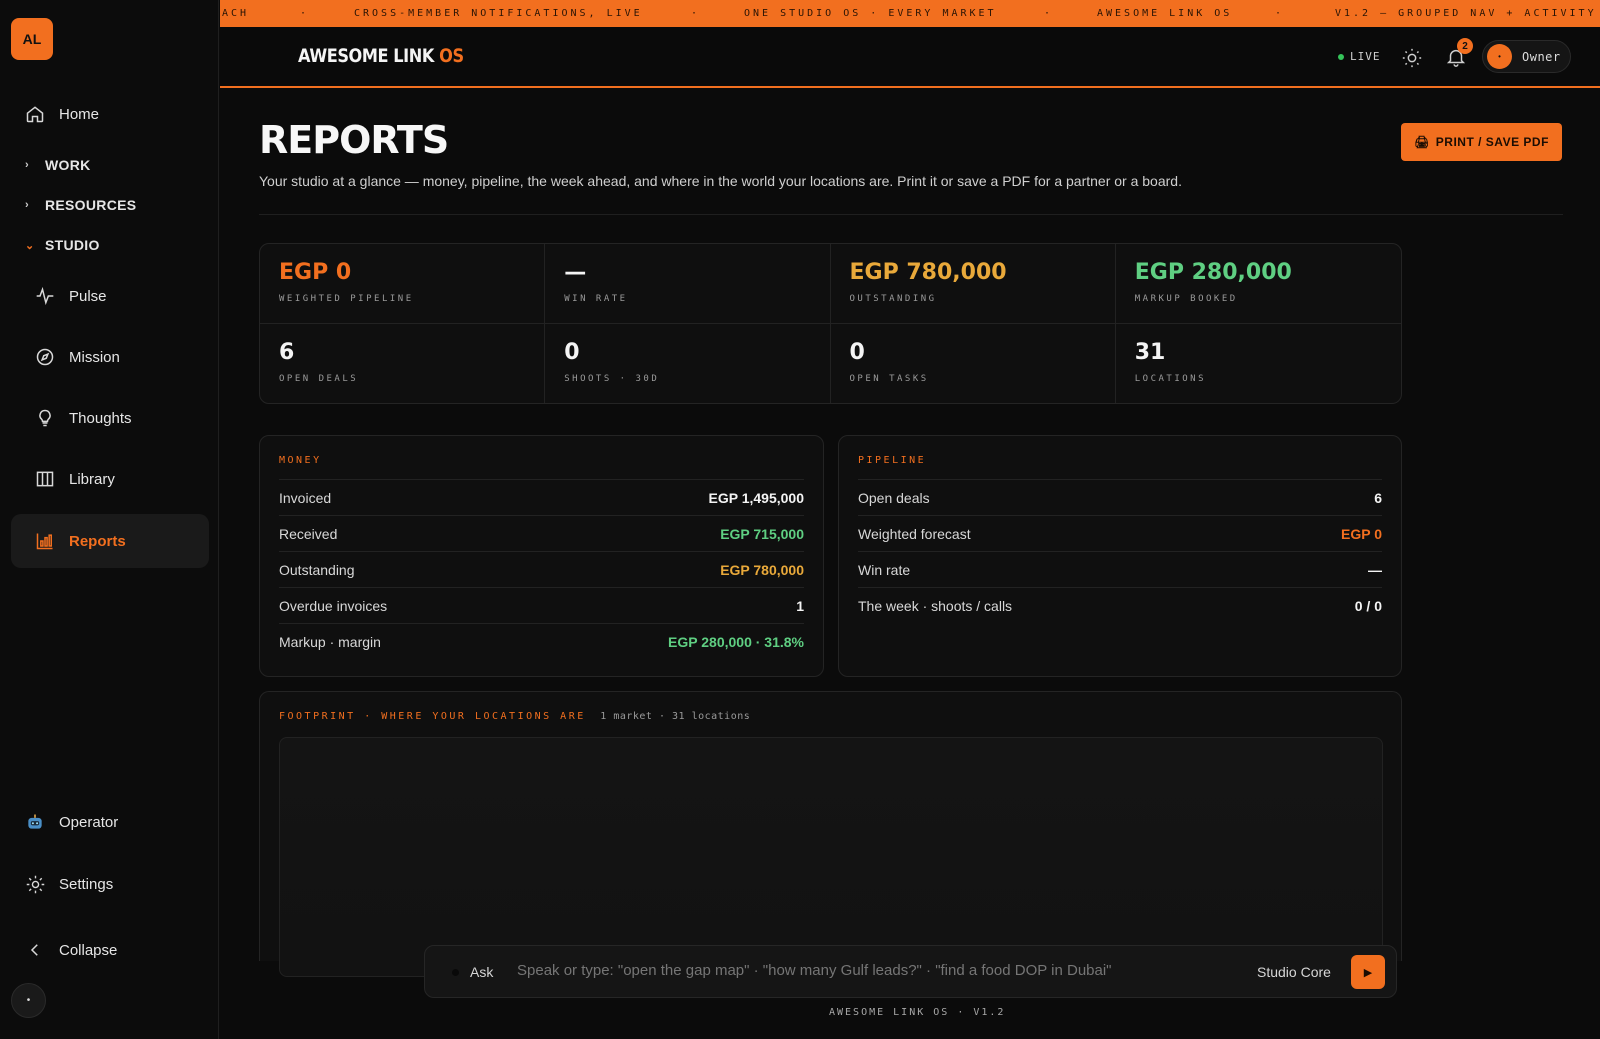  What do you see at coordinates (688, 363) in the screenshot?
I see `kpi-shoots-30d: 0 SHOOTS · 30D` at bounding box center [688, 363].